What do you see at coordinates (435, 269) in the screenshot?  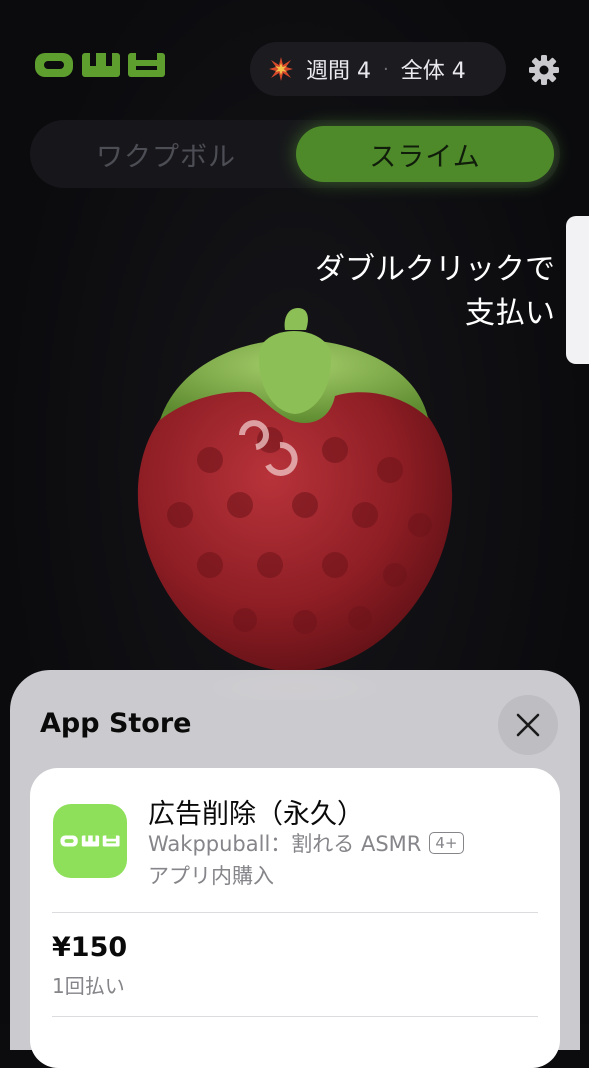 I see `hint-line-1: ダブルクリックで` at bounding box center [435, 269].